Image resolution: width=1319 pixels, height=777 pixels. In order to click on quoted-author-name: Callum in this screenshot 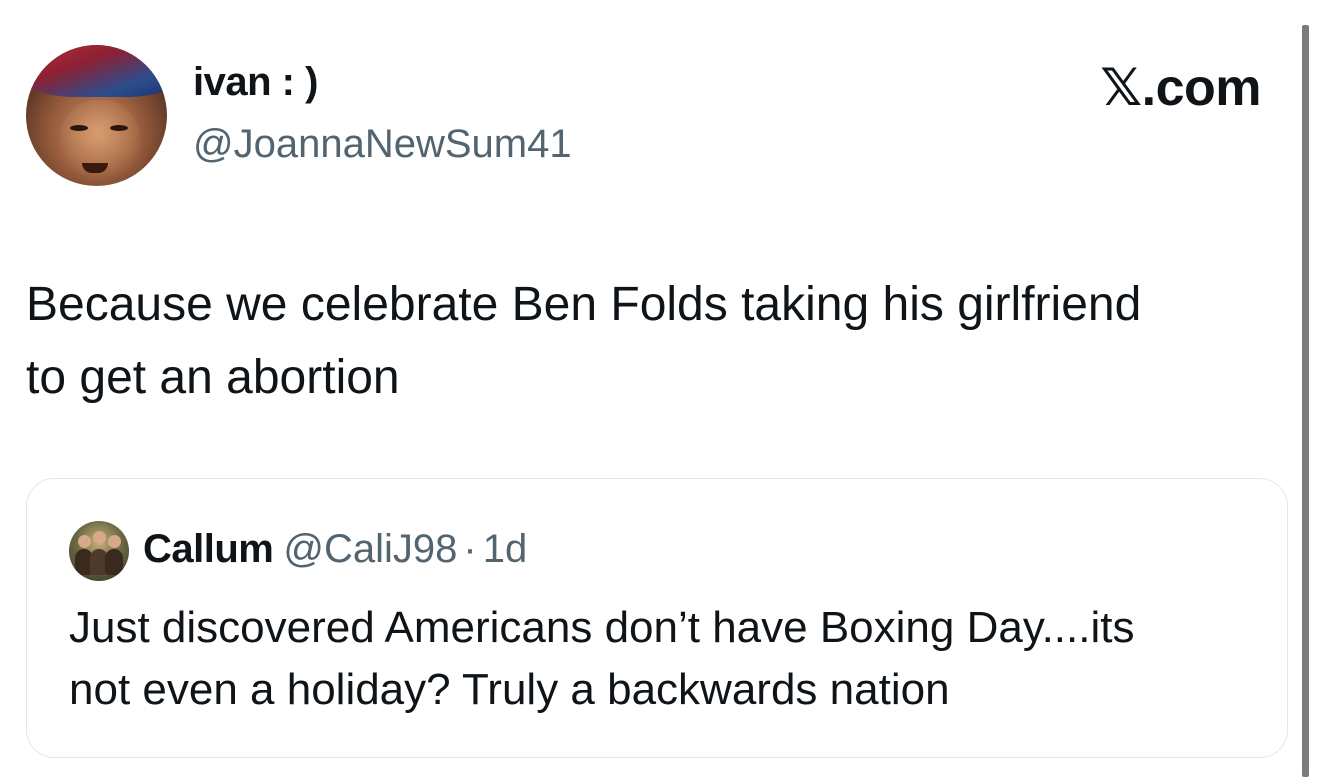, I will do `click(208, 549)`.